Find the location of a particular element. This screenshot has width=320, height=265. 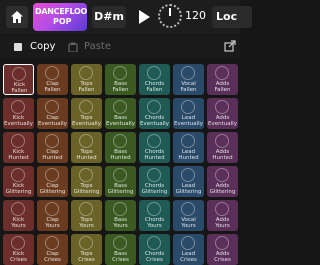

pack-logo: DANCEFLOOR POP is located at coordinates (60, 17).